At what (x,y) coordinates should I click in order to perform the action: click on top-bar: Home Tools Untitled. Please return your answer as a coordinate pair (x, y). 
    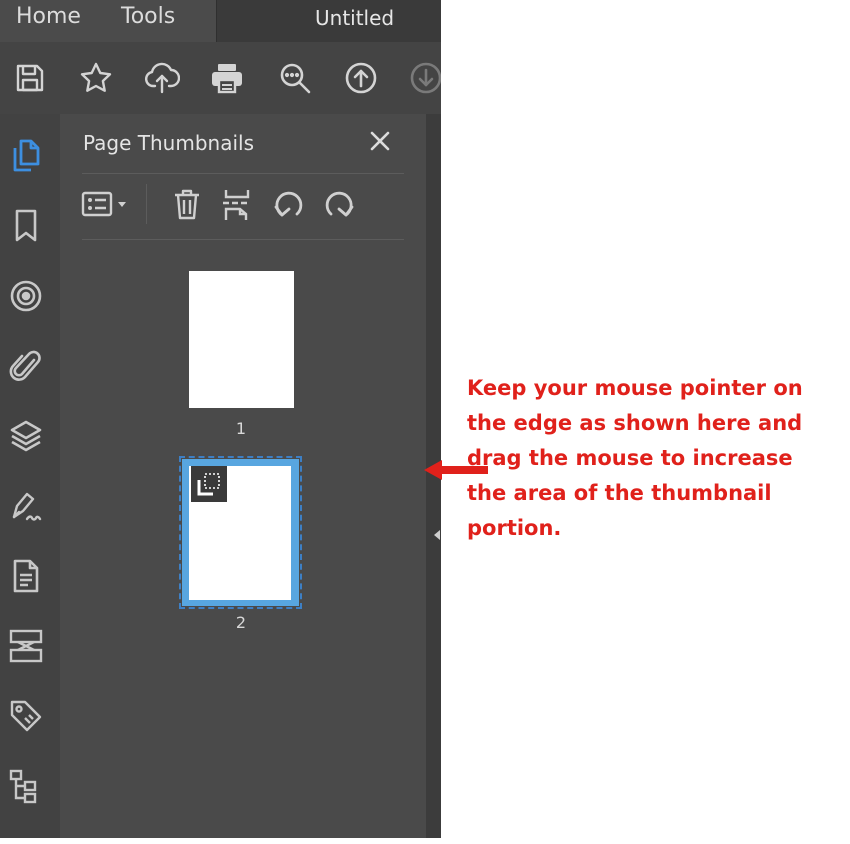
    Looking at the image, I should click on (220, 21).